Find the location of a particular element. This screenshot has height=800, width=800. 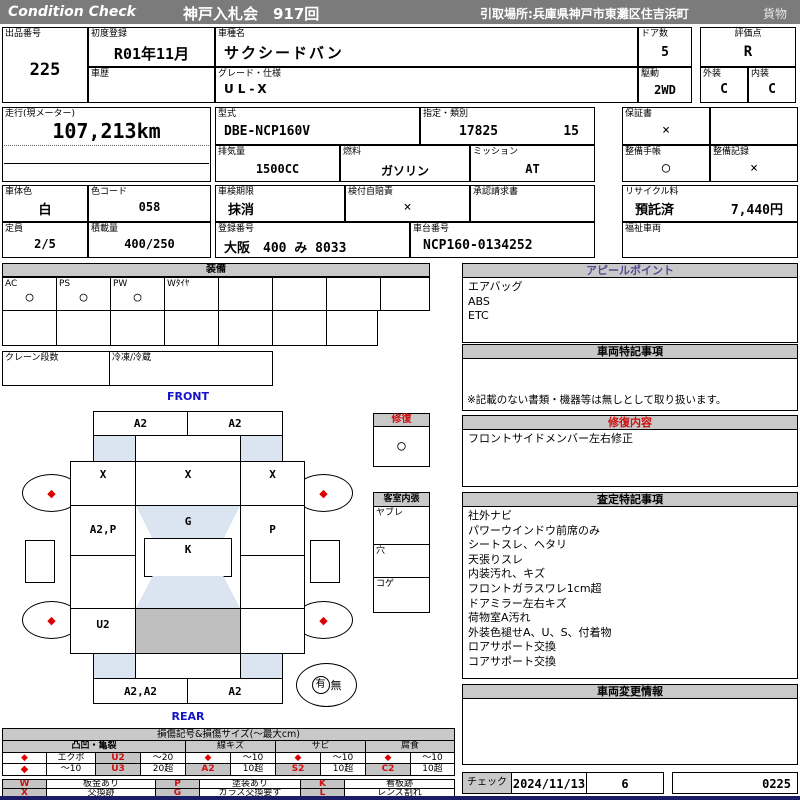

hood-panel: X is located at coordinates (188, 483).